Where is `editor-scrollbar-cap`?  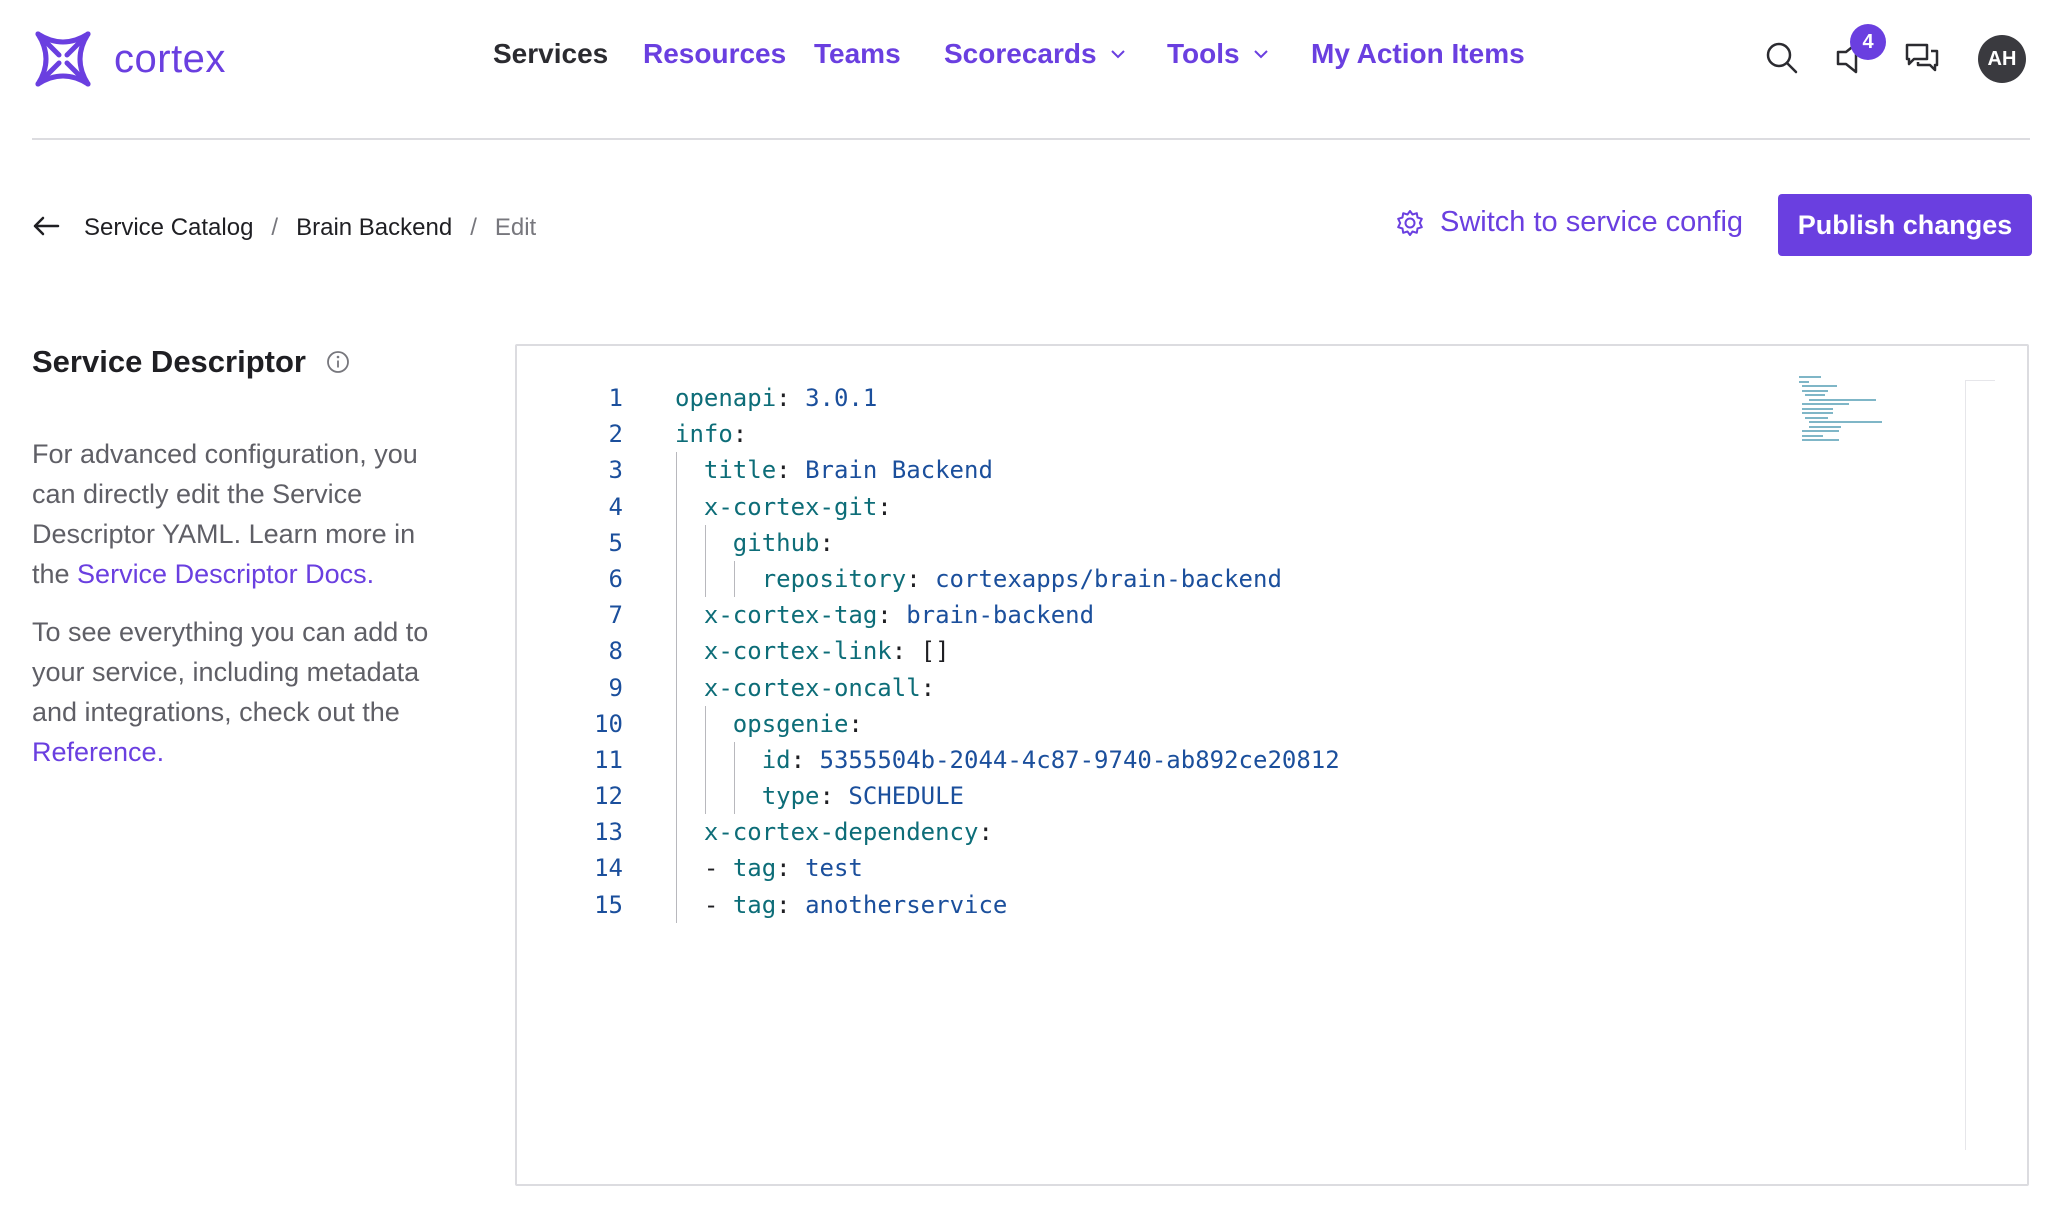
editor-scrollbar-cap is located at coordinates (1980, 380).